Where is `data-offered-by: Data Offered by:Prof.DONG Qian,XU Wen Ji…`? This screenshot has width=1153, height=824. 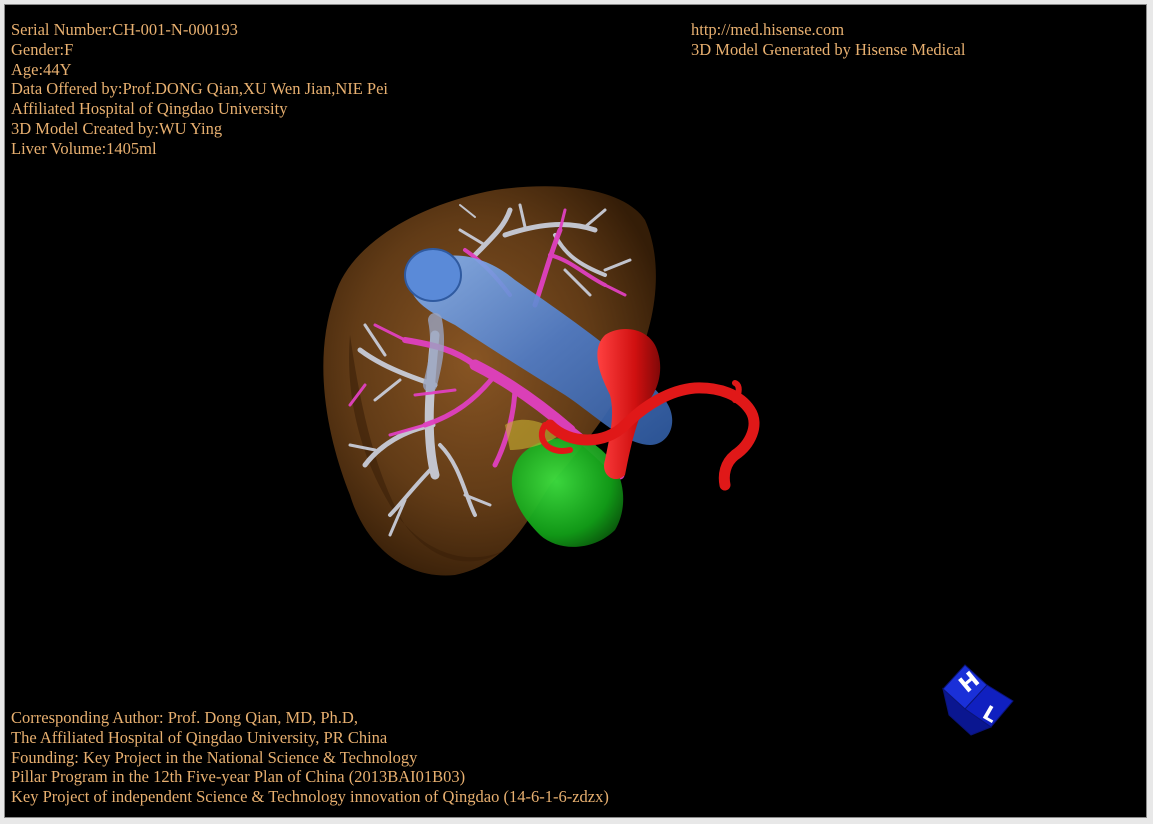
data-offered-by: Data Offered by:Prof.DONG Qian,XU Wen Ji… is located at coordinates (200, 89).